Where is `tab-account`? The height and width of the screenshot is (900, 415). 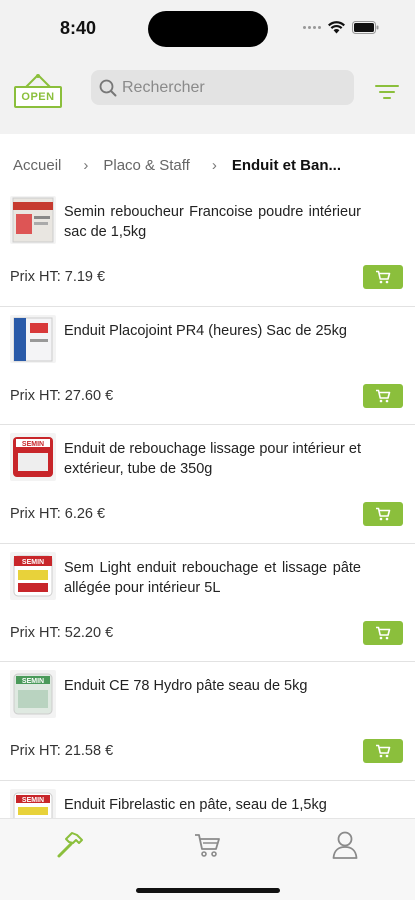 tab-account is located at coordinates (345, 845).